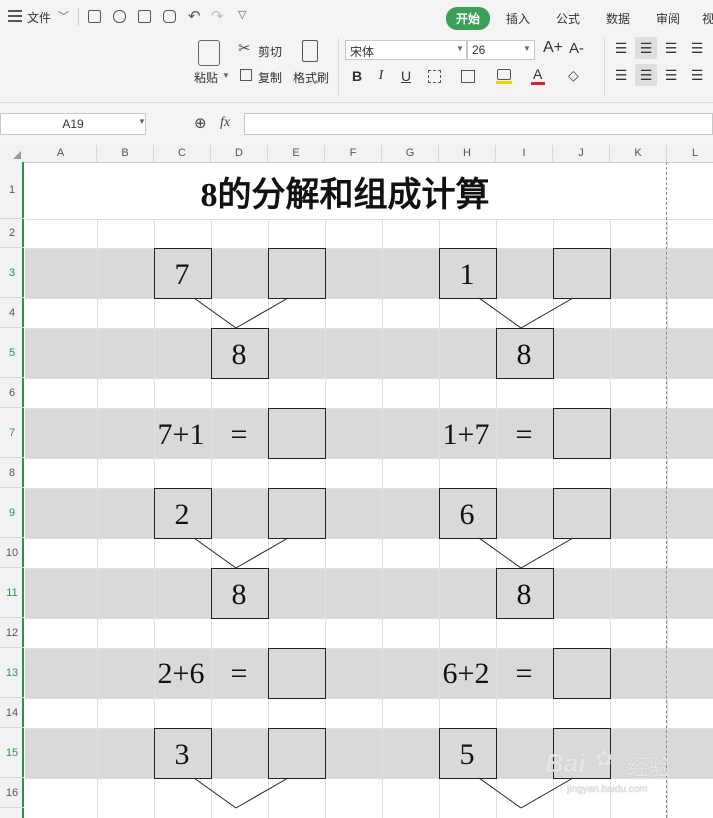 This screenshot has height=818, width=713. Describe the element at coordinates (200, 123) in the screenshot. I see `zoom-icon: ⊕` at that location.